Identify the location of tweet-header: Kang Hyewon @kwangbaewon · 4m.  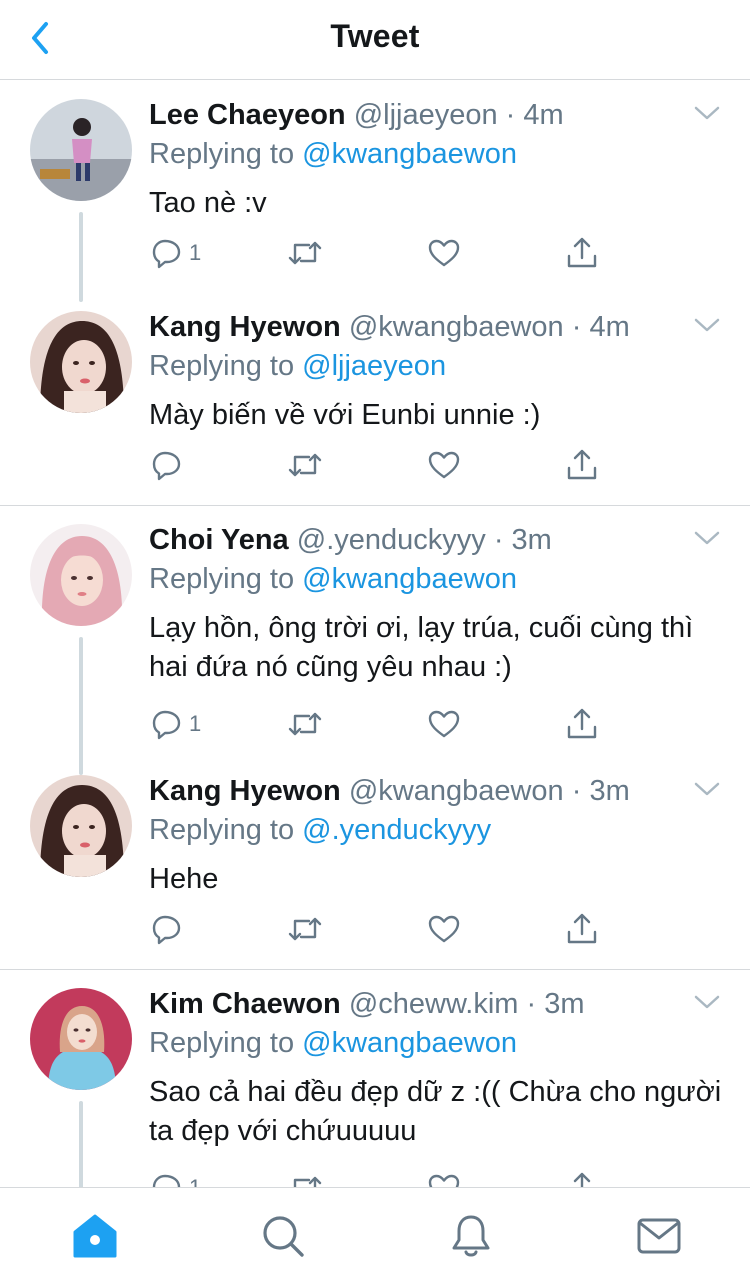
(389, 327).